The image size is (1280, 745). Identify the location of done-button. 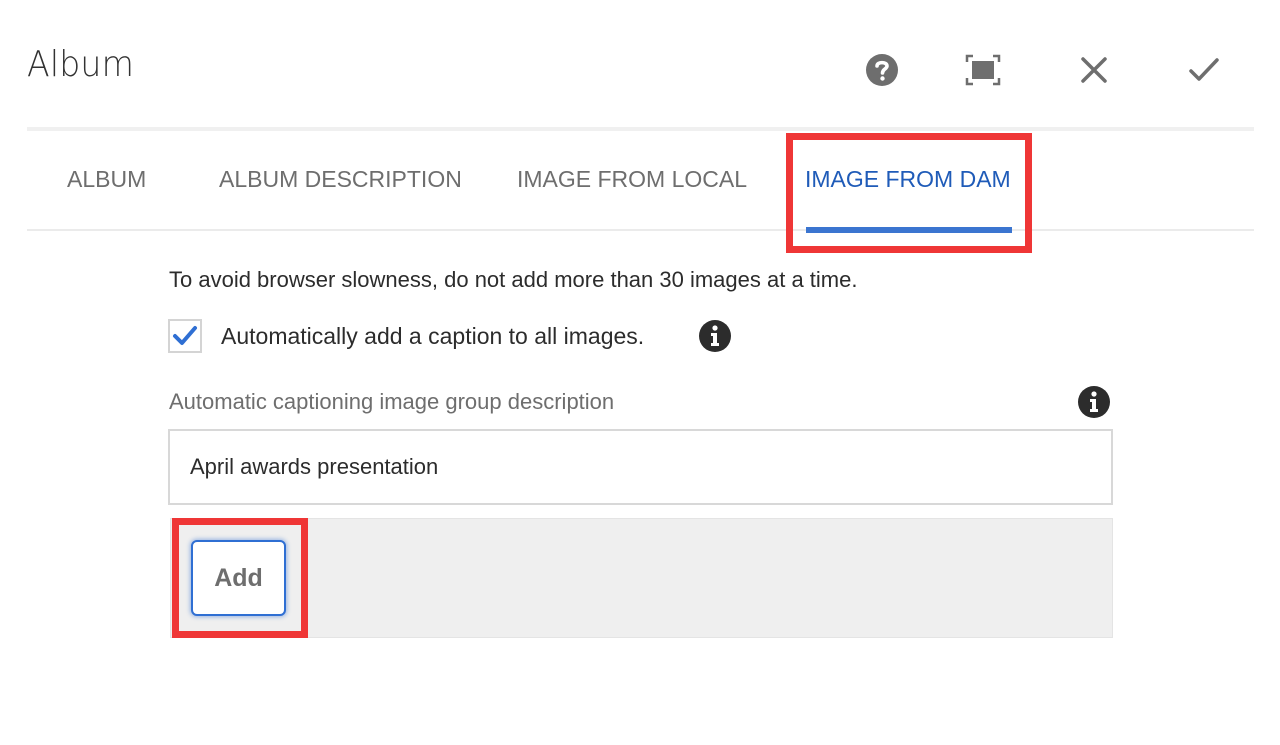
(1204, 70).